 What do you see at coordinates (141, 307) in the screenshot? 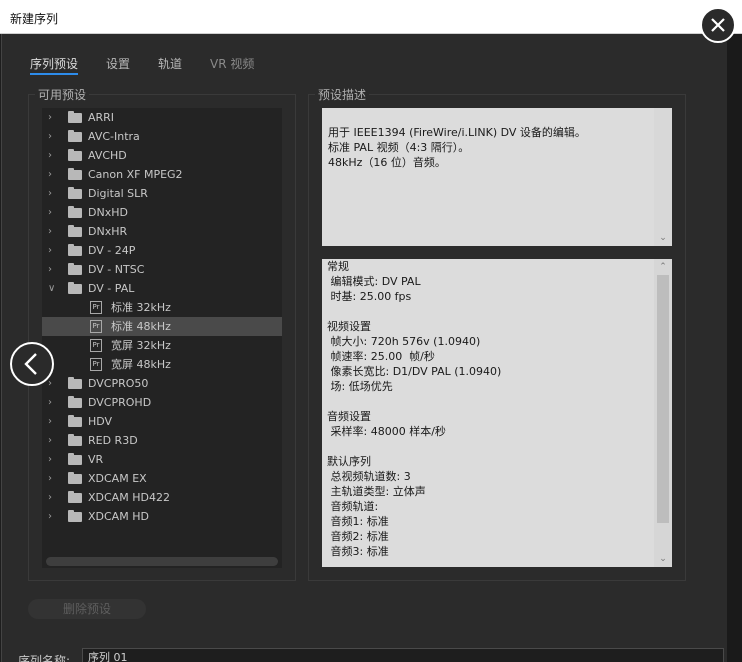
I see `preset-item-label: 标准 32kHz` at bounding box center [141, 307].